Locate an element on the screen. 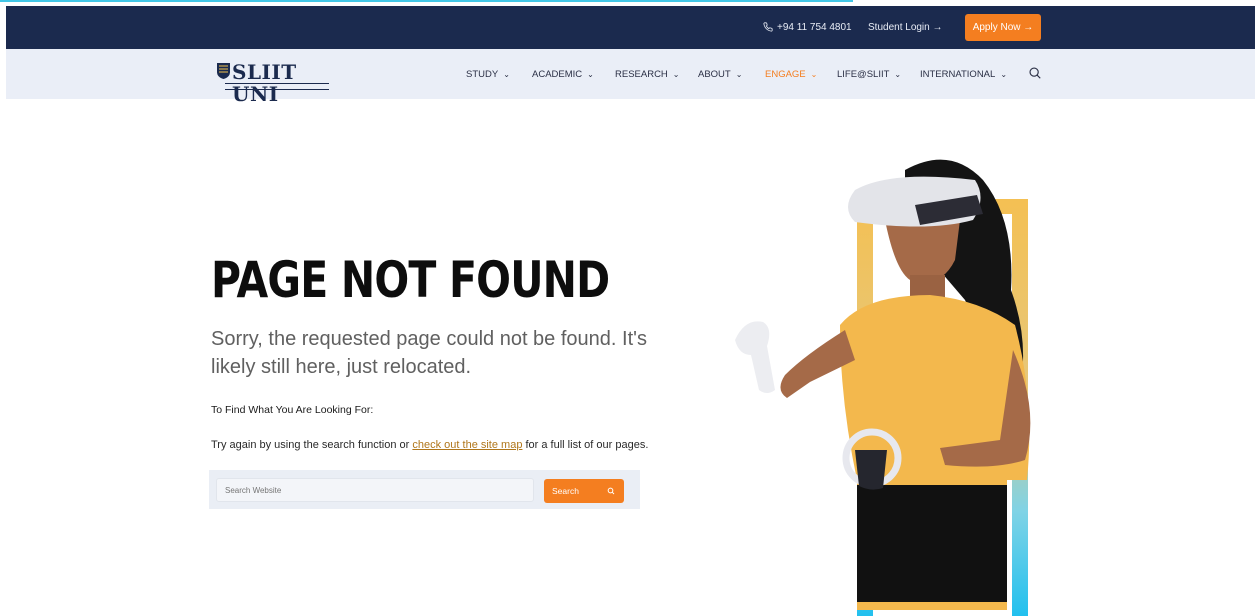  find-label: To Find What You Are Looking For: is located at coordinates (292, 410).